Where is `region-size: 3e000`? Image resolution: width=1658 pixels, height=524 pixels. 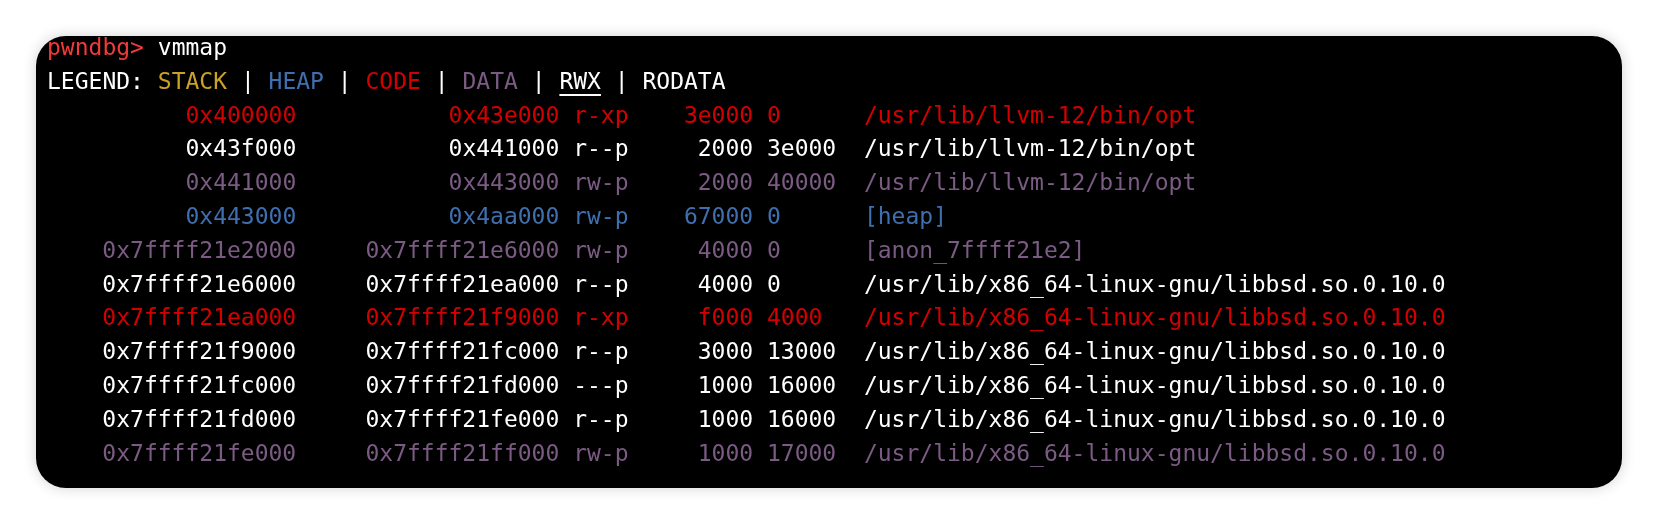
region-size: 3e000 is located at coordinates (718, 115).